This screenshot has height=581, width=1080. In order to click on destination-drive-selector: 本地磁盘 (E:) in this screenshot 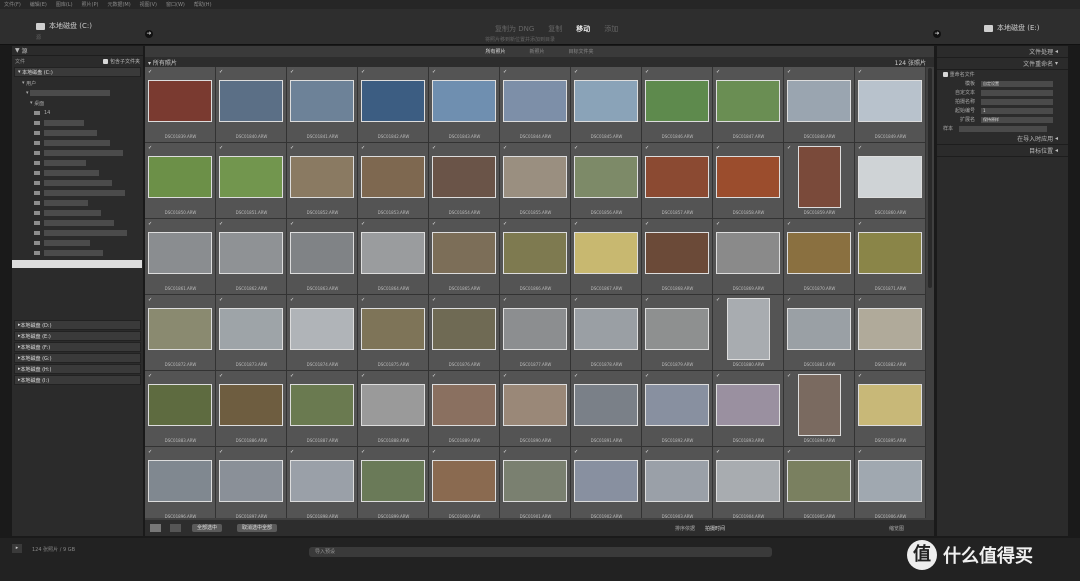, I will do `click(1011, 28)`.